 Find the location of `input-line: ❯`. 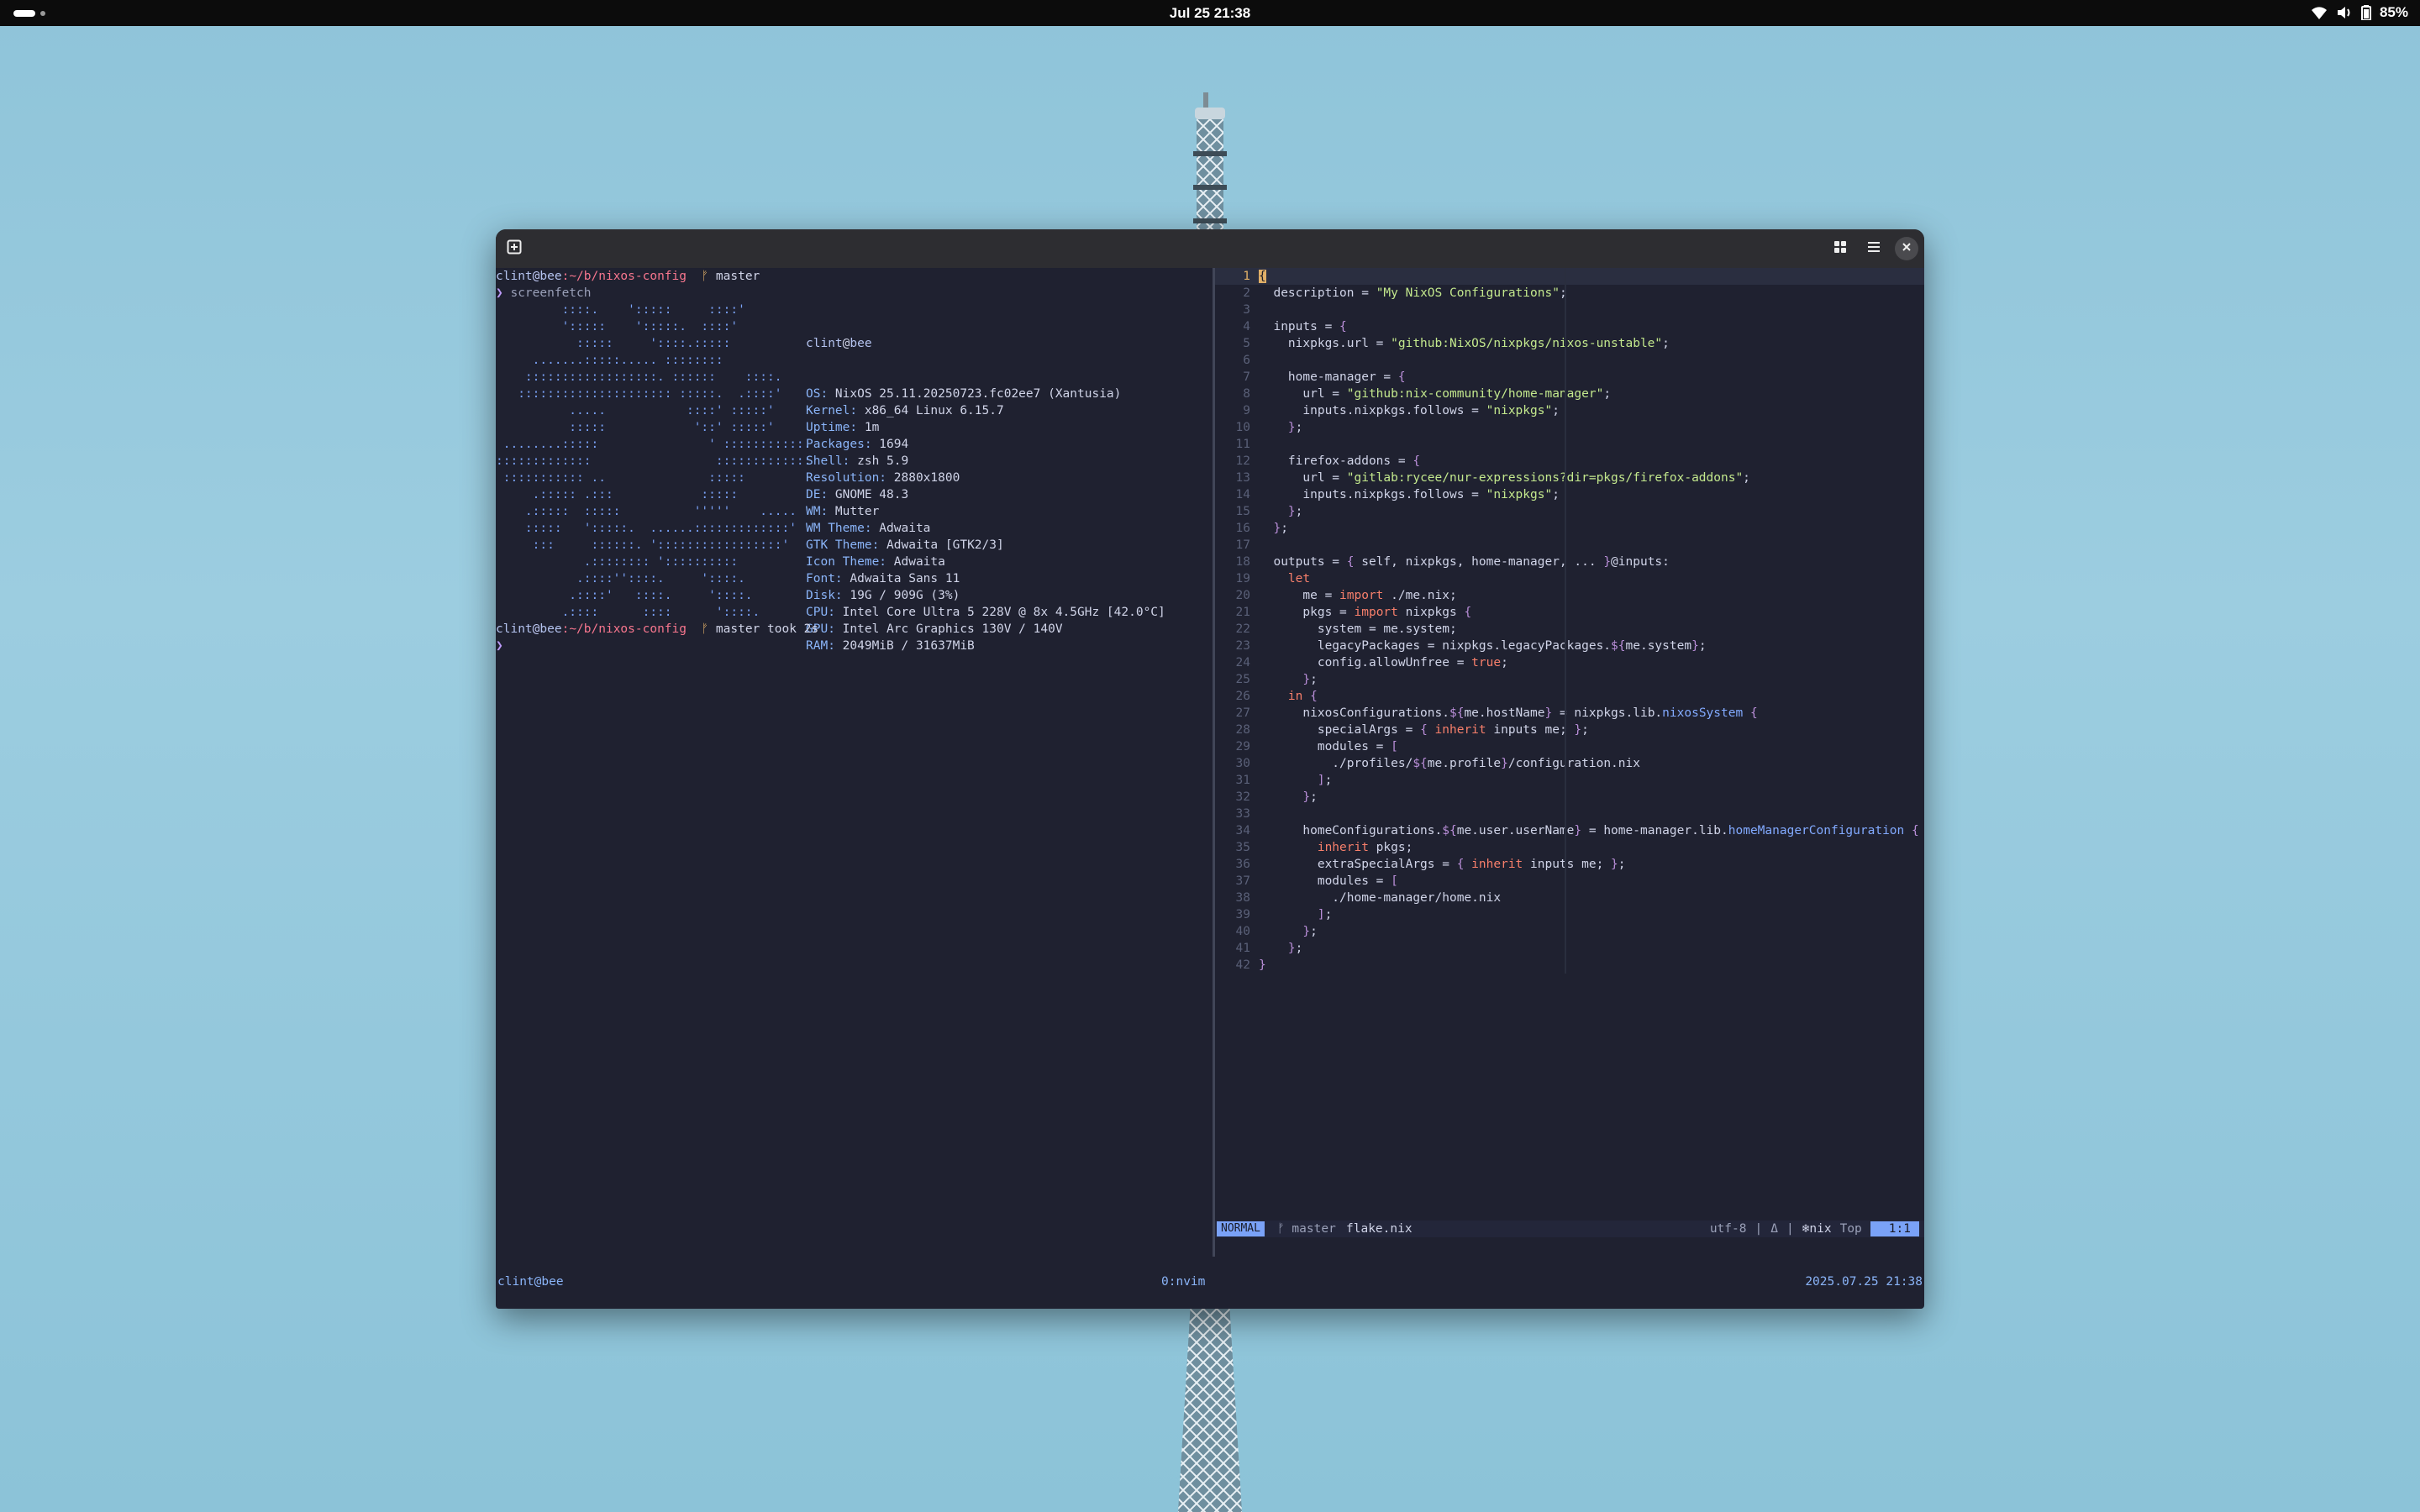

input-line: ❯ is located at coordinates (499, 646).